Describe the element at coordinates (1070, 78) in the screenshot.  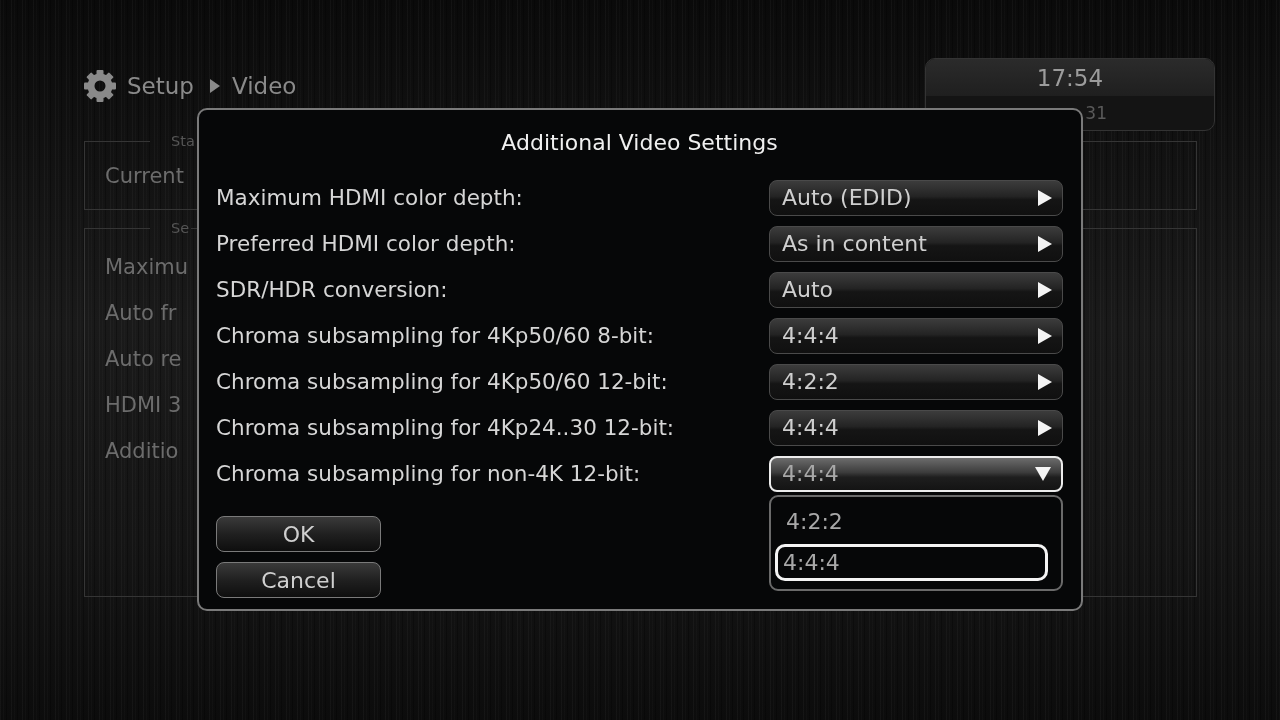
I see `clock-time: 17:54` at that location.